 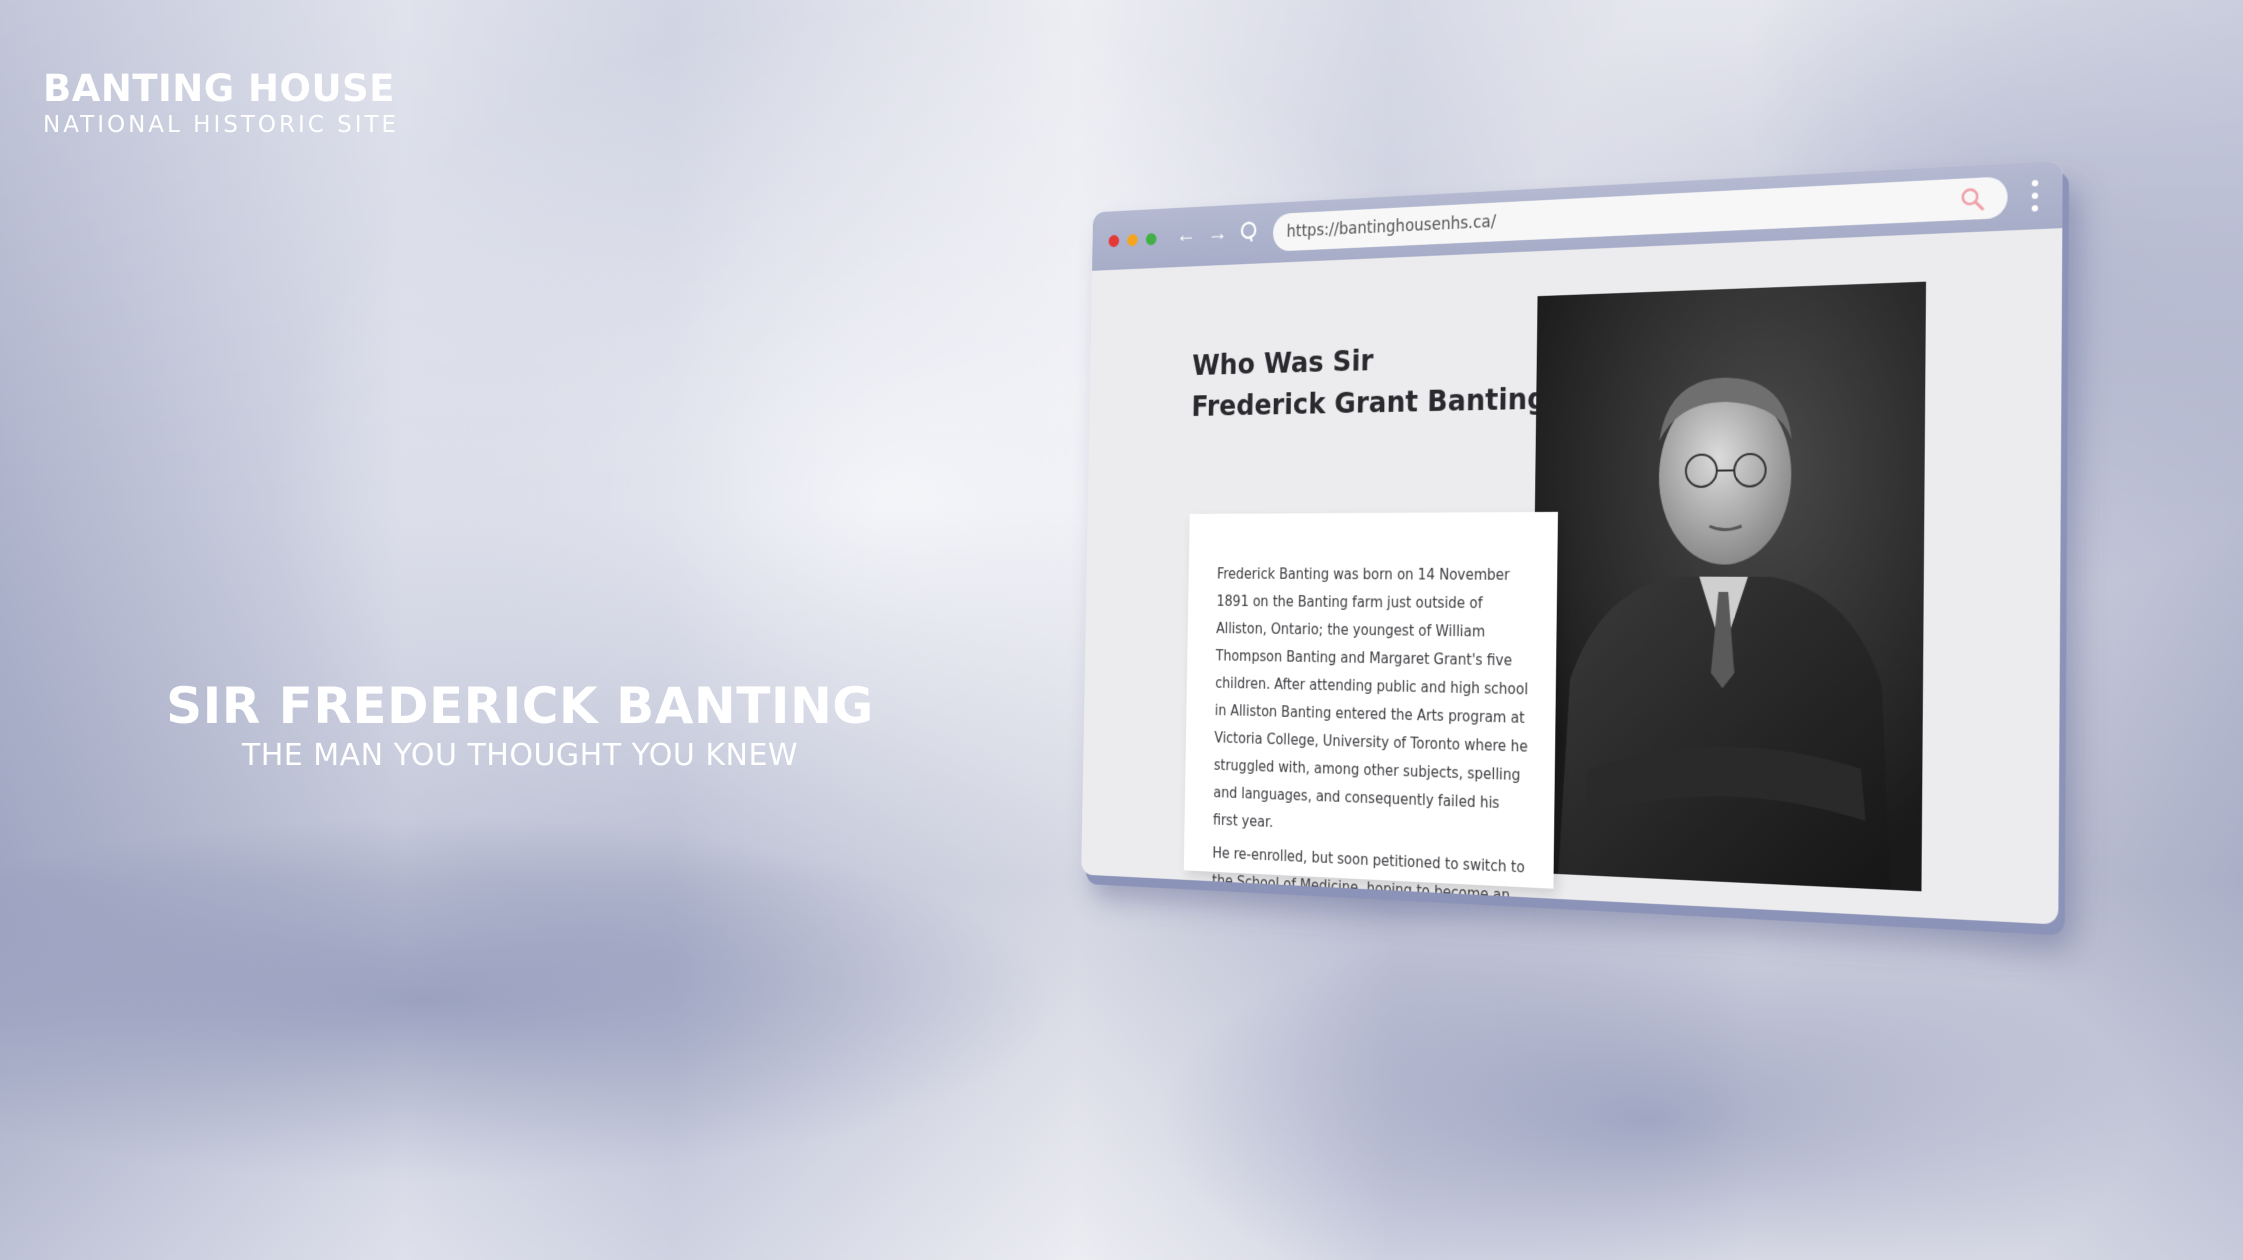 I want to click on forward-arrow-icon: →, so click(x=1217, y=236).